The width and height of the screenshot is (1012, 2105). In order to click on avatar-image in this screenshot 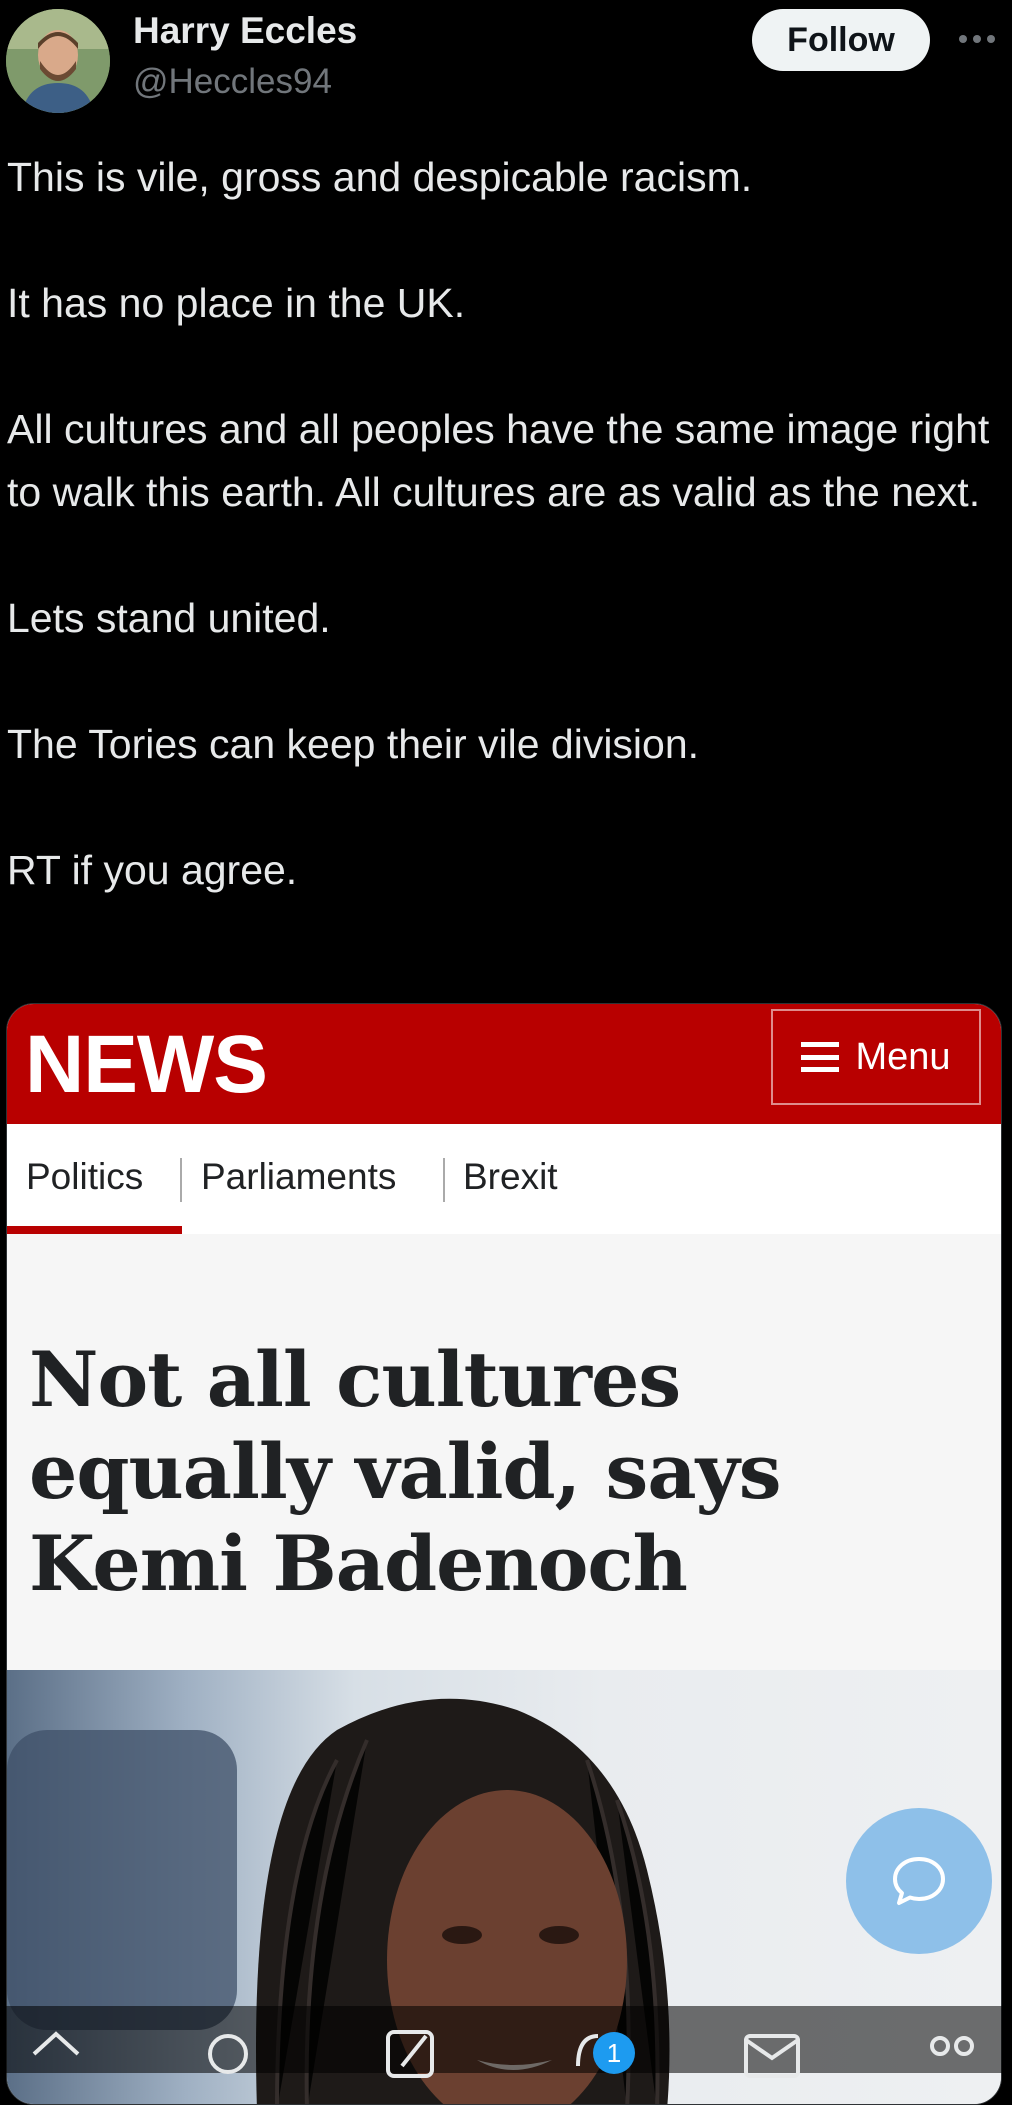, I will do `click(58, 61)`.